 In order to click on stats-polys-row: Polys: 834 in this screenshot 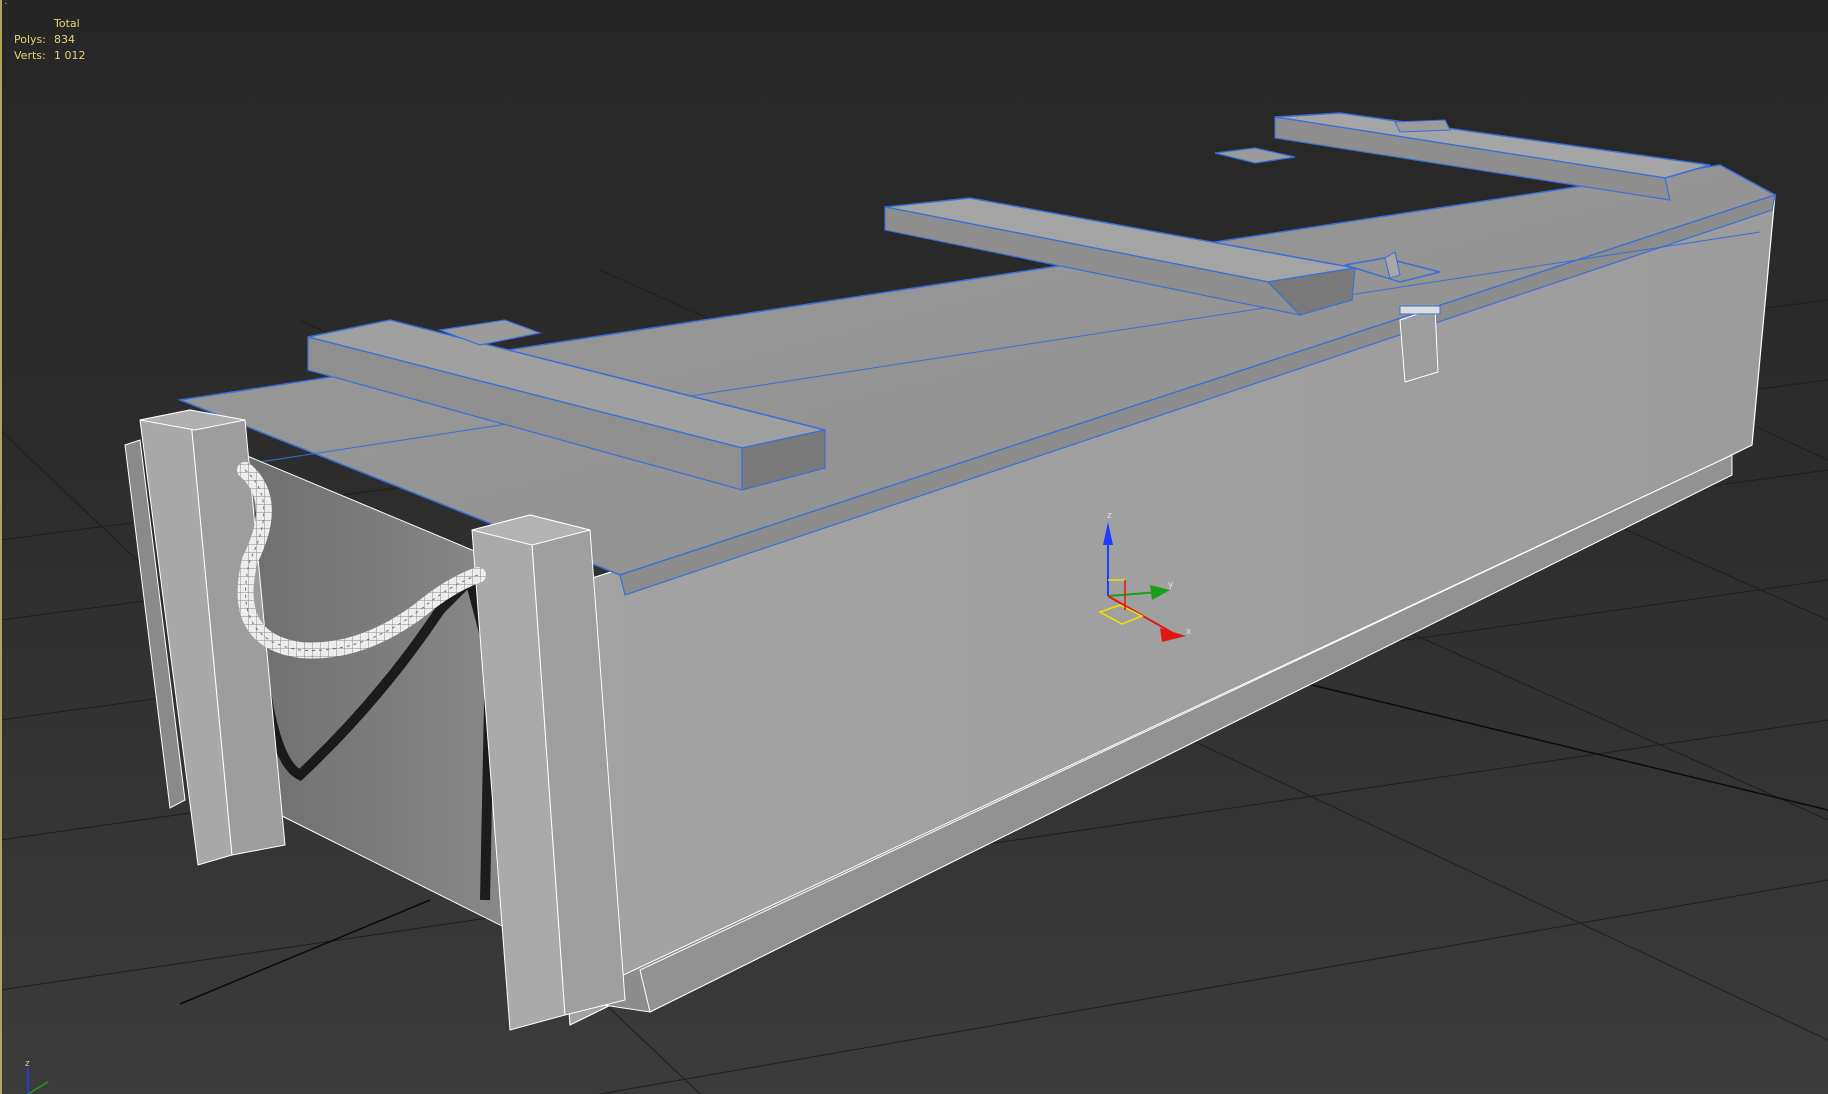, I will do `click(50, 40)`.